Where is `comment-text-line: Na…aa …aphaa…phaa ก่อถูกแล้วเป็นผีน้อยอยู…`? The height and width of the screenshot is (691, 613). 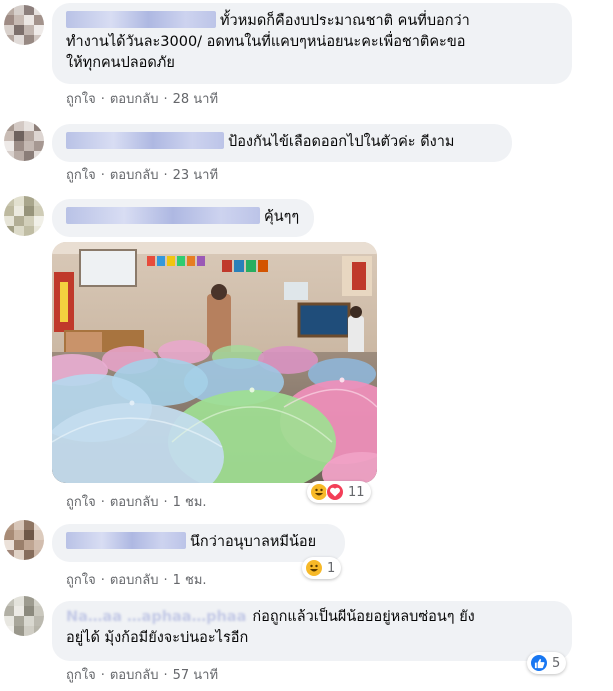 comment-text-line: Na…aa …aphaa…phaa ก่อถูกแล้วเป็นผีน้อยอยู… is located at coordinates (270, 617).